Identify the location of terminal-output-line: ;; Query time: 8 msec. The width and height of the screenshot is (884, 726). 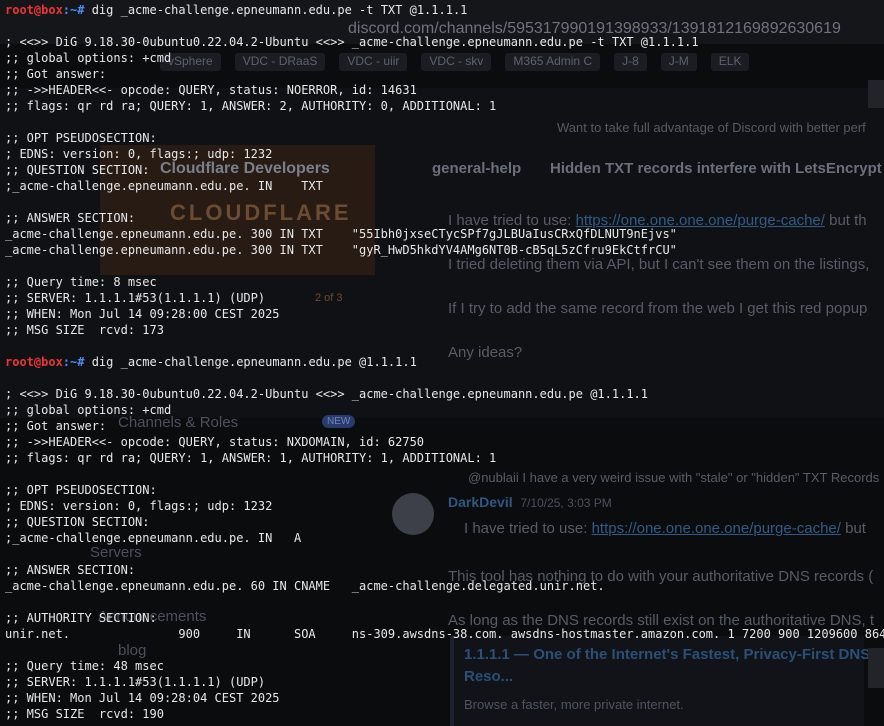
(81, 282).